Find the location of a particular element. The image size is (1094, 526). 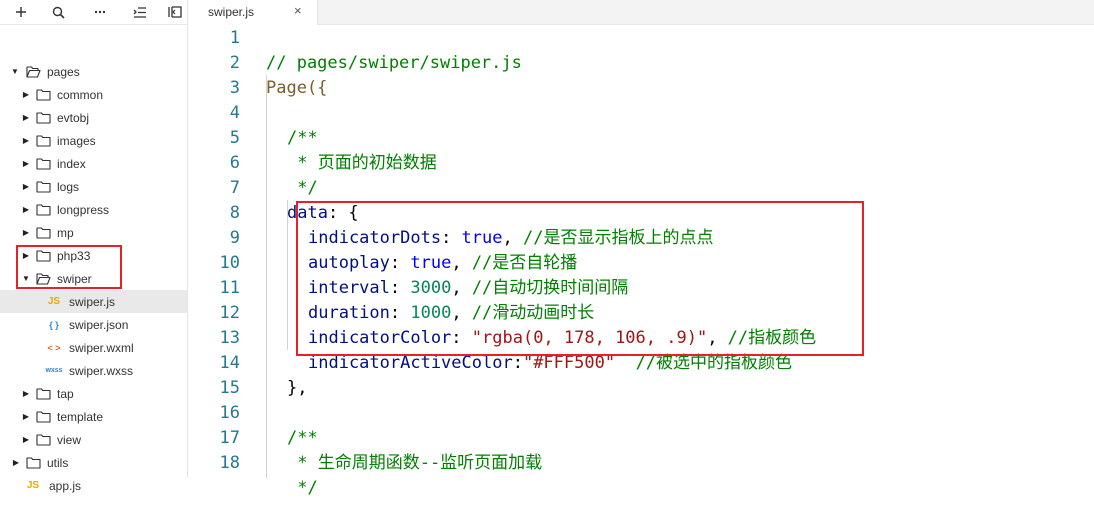

tree-label: template is located at coordinates (80, 416).